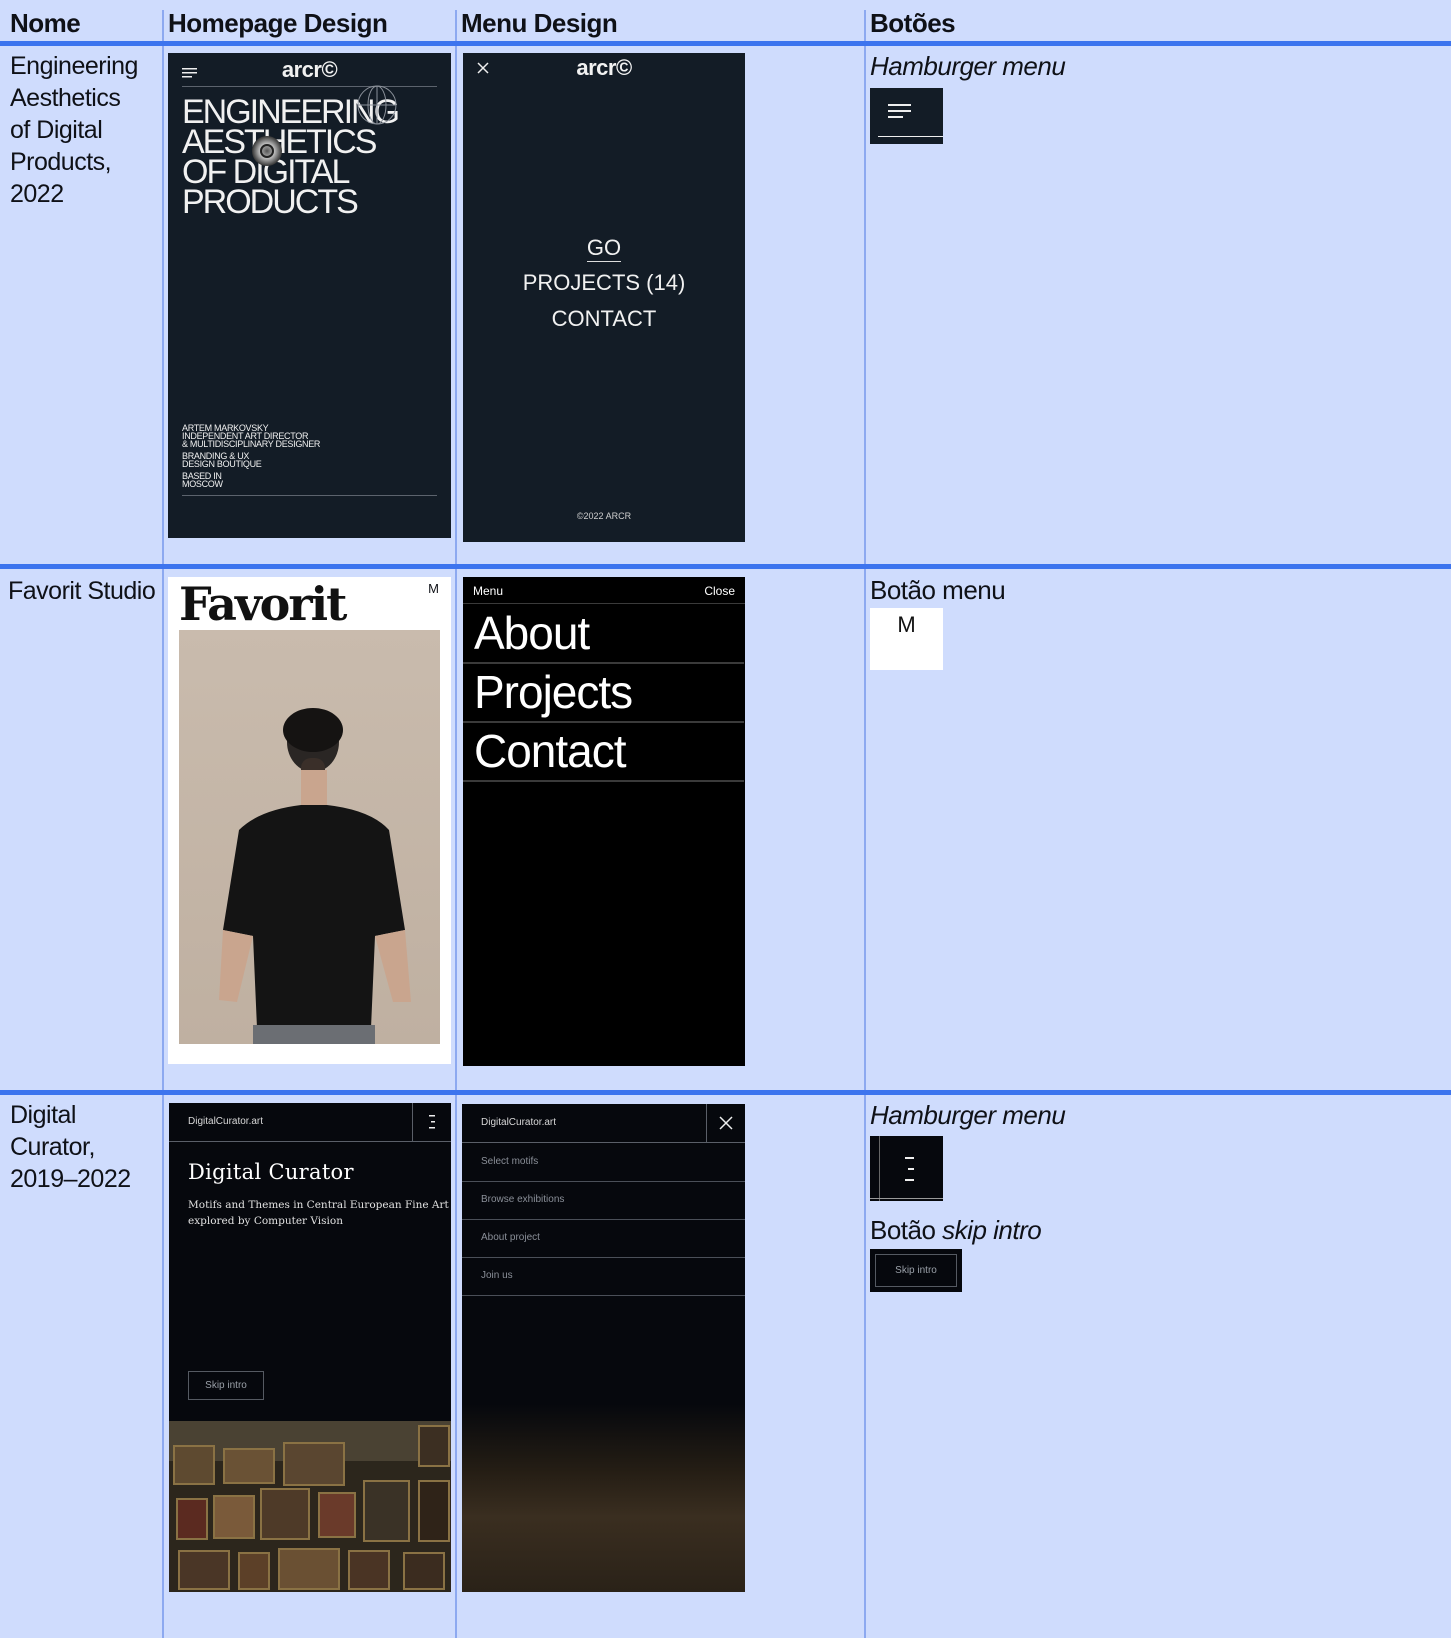  What do you see at coordinates (604, 590) in the screenshot?
I see `menu-bar: Menu Close` at bounding box center [604, 590].